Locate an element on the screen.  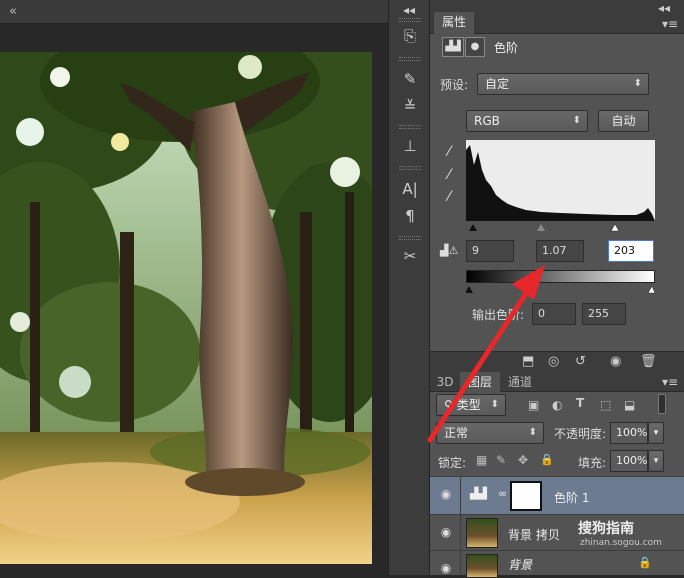
pixel-filter-icon: ▣ is located at coordinates (533, 405).